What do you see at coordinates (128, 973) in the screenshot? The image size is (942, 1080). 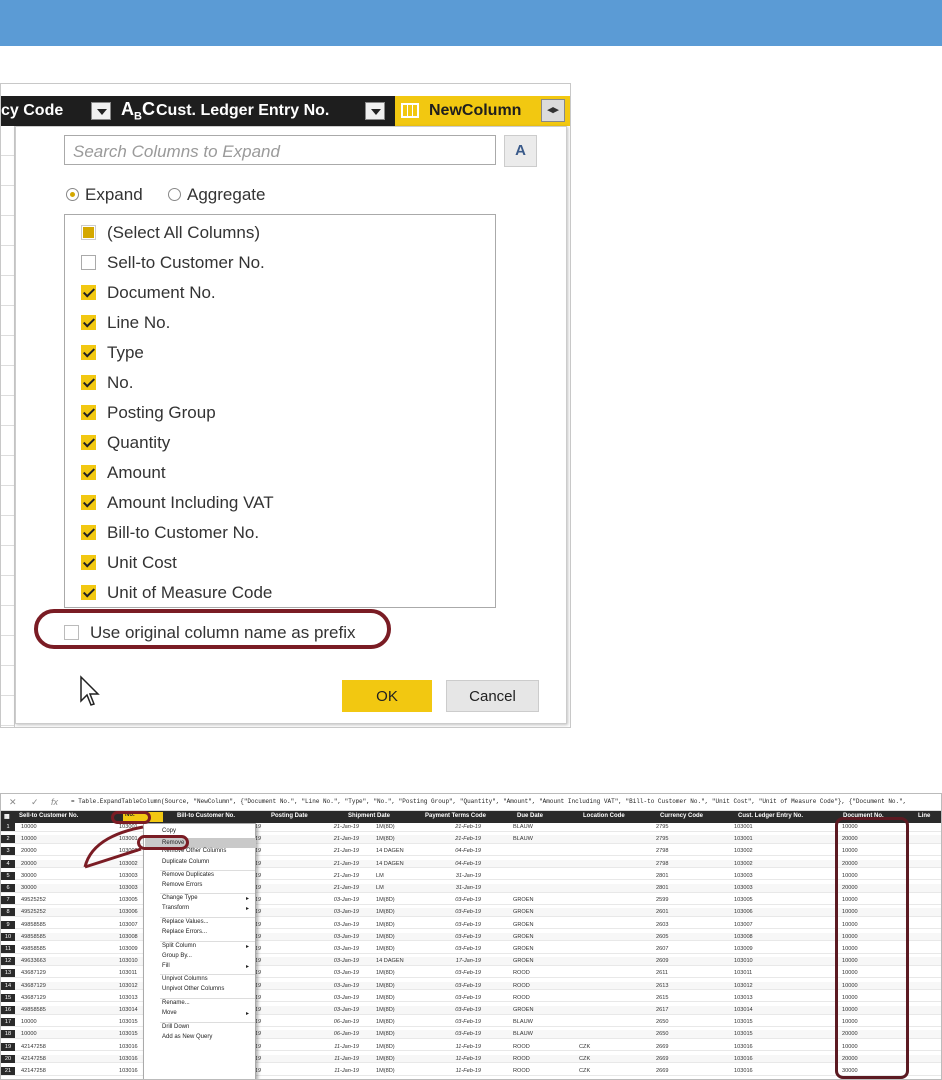 I see `table-cell: 103011` at bounding box center [128, 973].